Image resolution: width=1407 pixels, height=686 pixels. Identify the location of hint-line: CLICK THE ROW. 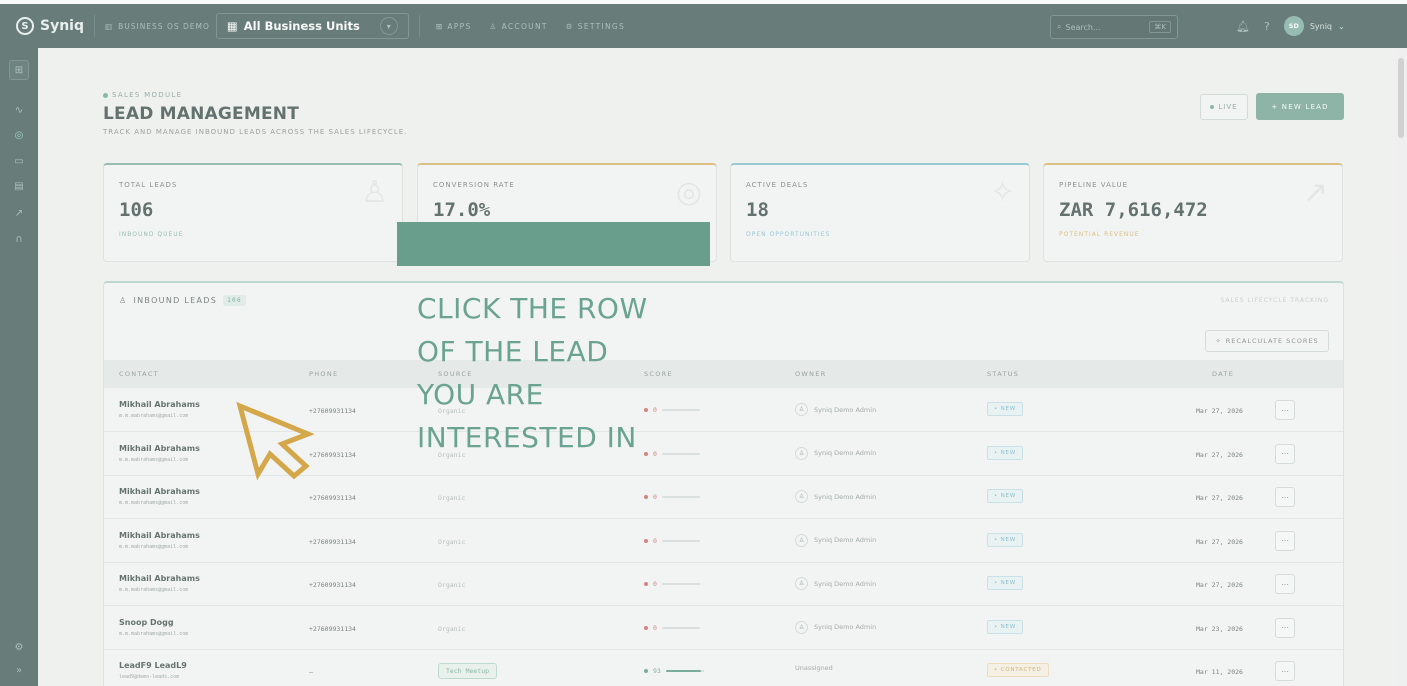
(532, 308).